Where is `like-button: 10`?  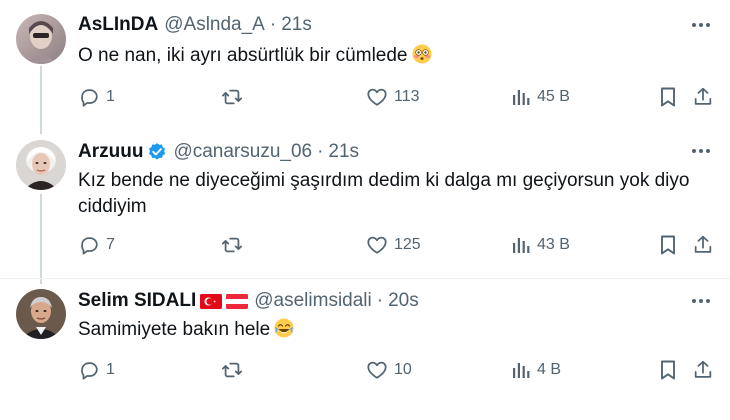 like-button: 10 is located at coordinates (389, 370).